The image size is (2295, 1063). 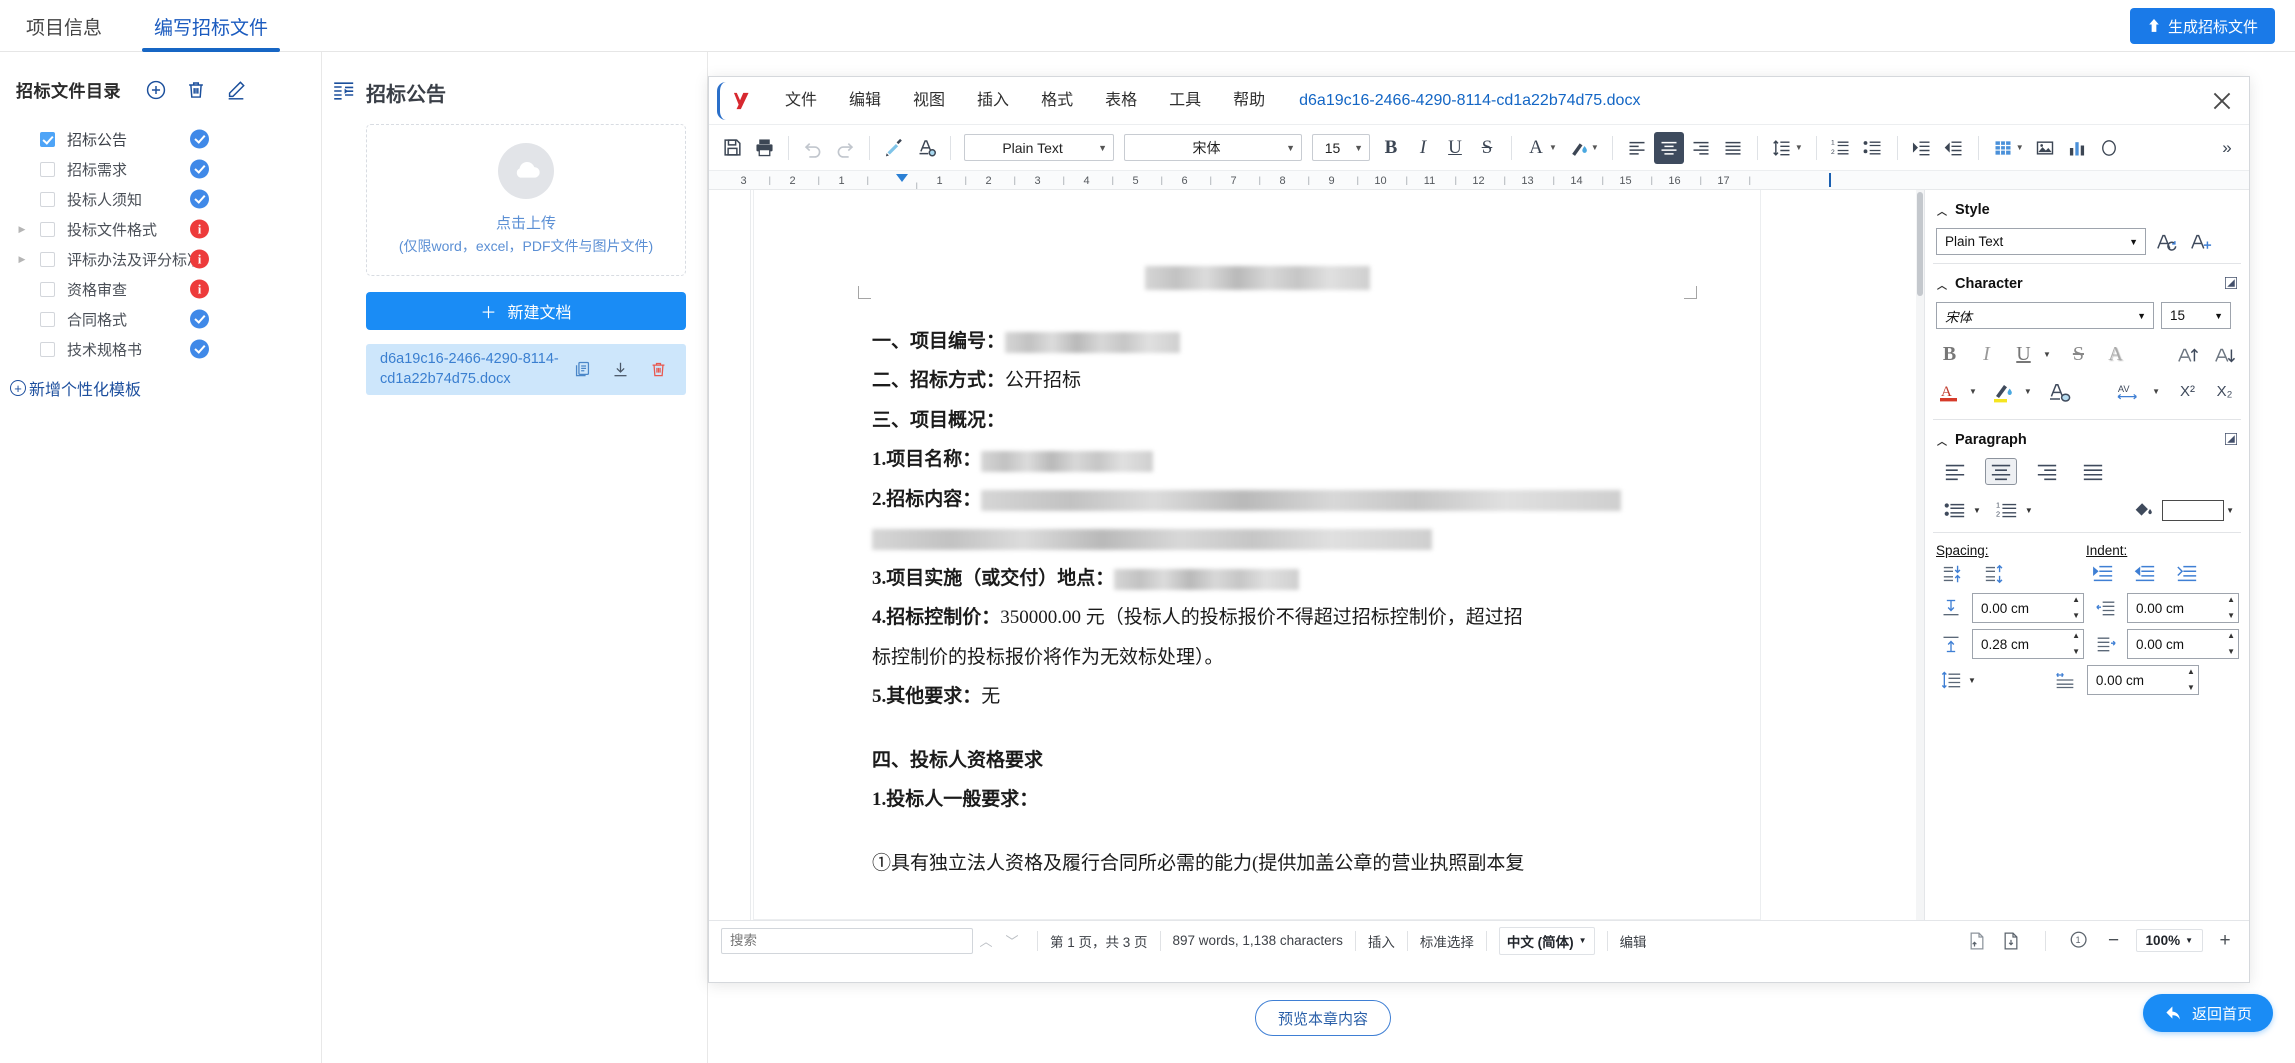 I want to click on paragraph-background-color-icon, so click(x=2142, y=510).